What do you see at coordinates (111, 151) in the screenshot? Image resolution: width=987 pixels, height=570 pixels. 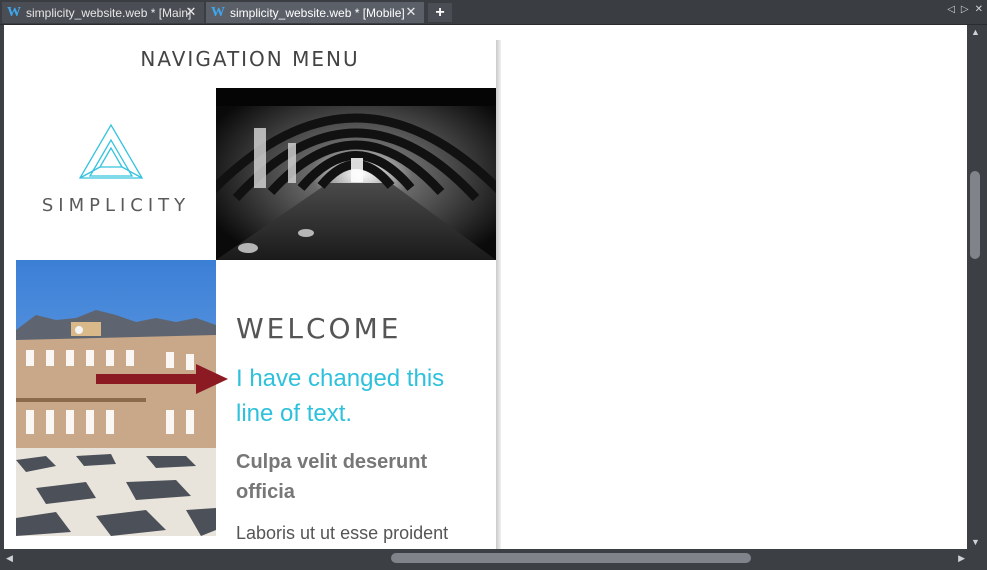 I see `triangle-logo-icon` at bounding box center [111, 151].